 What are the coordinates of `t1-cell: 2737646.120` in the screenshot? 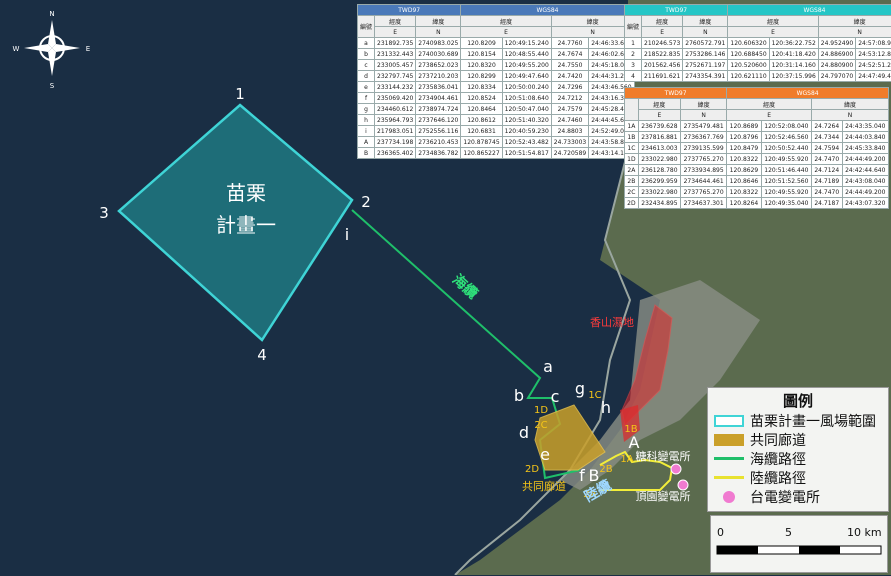 It's located at (438, 120).